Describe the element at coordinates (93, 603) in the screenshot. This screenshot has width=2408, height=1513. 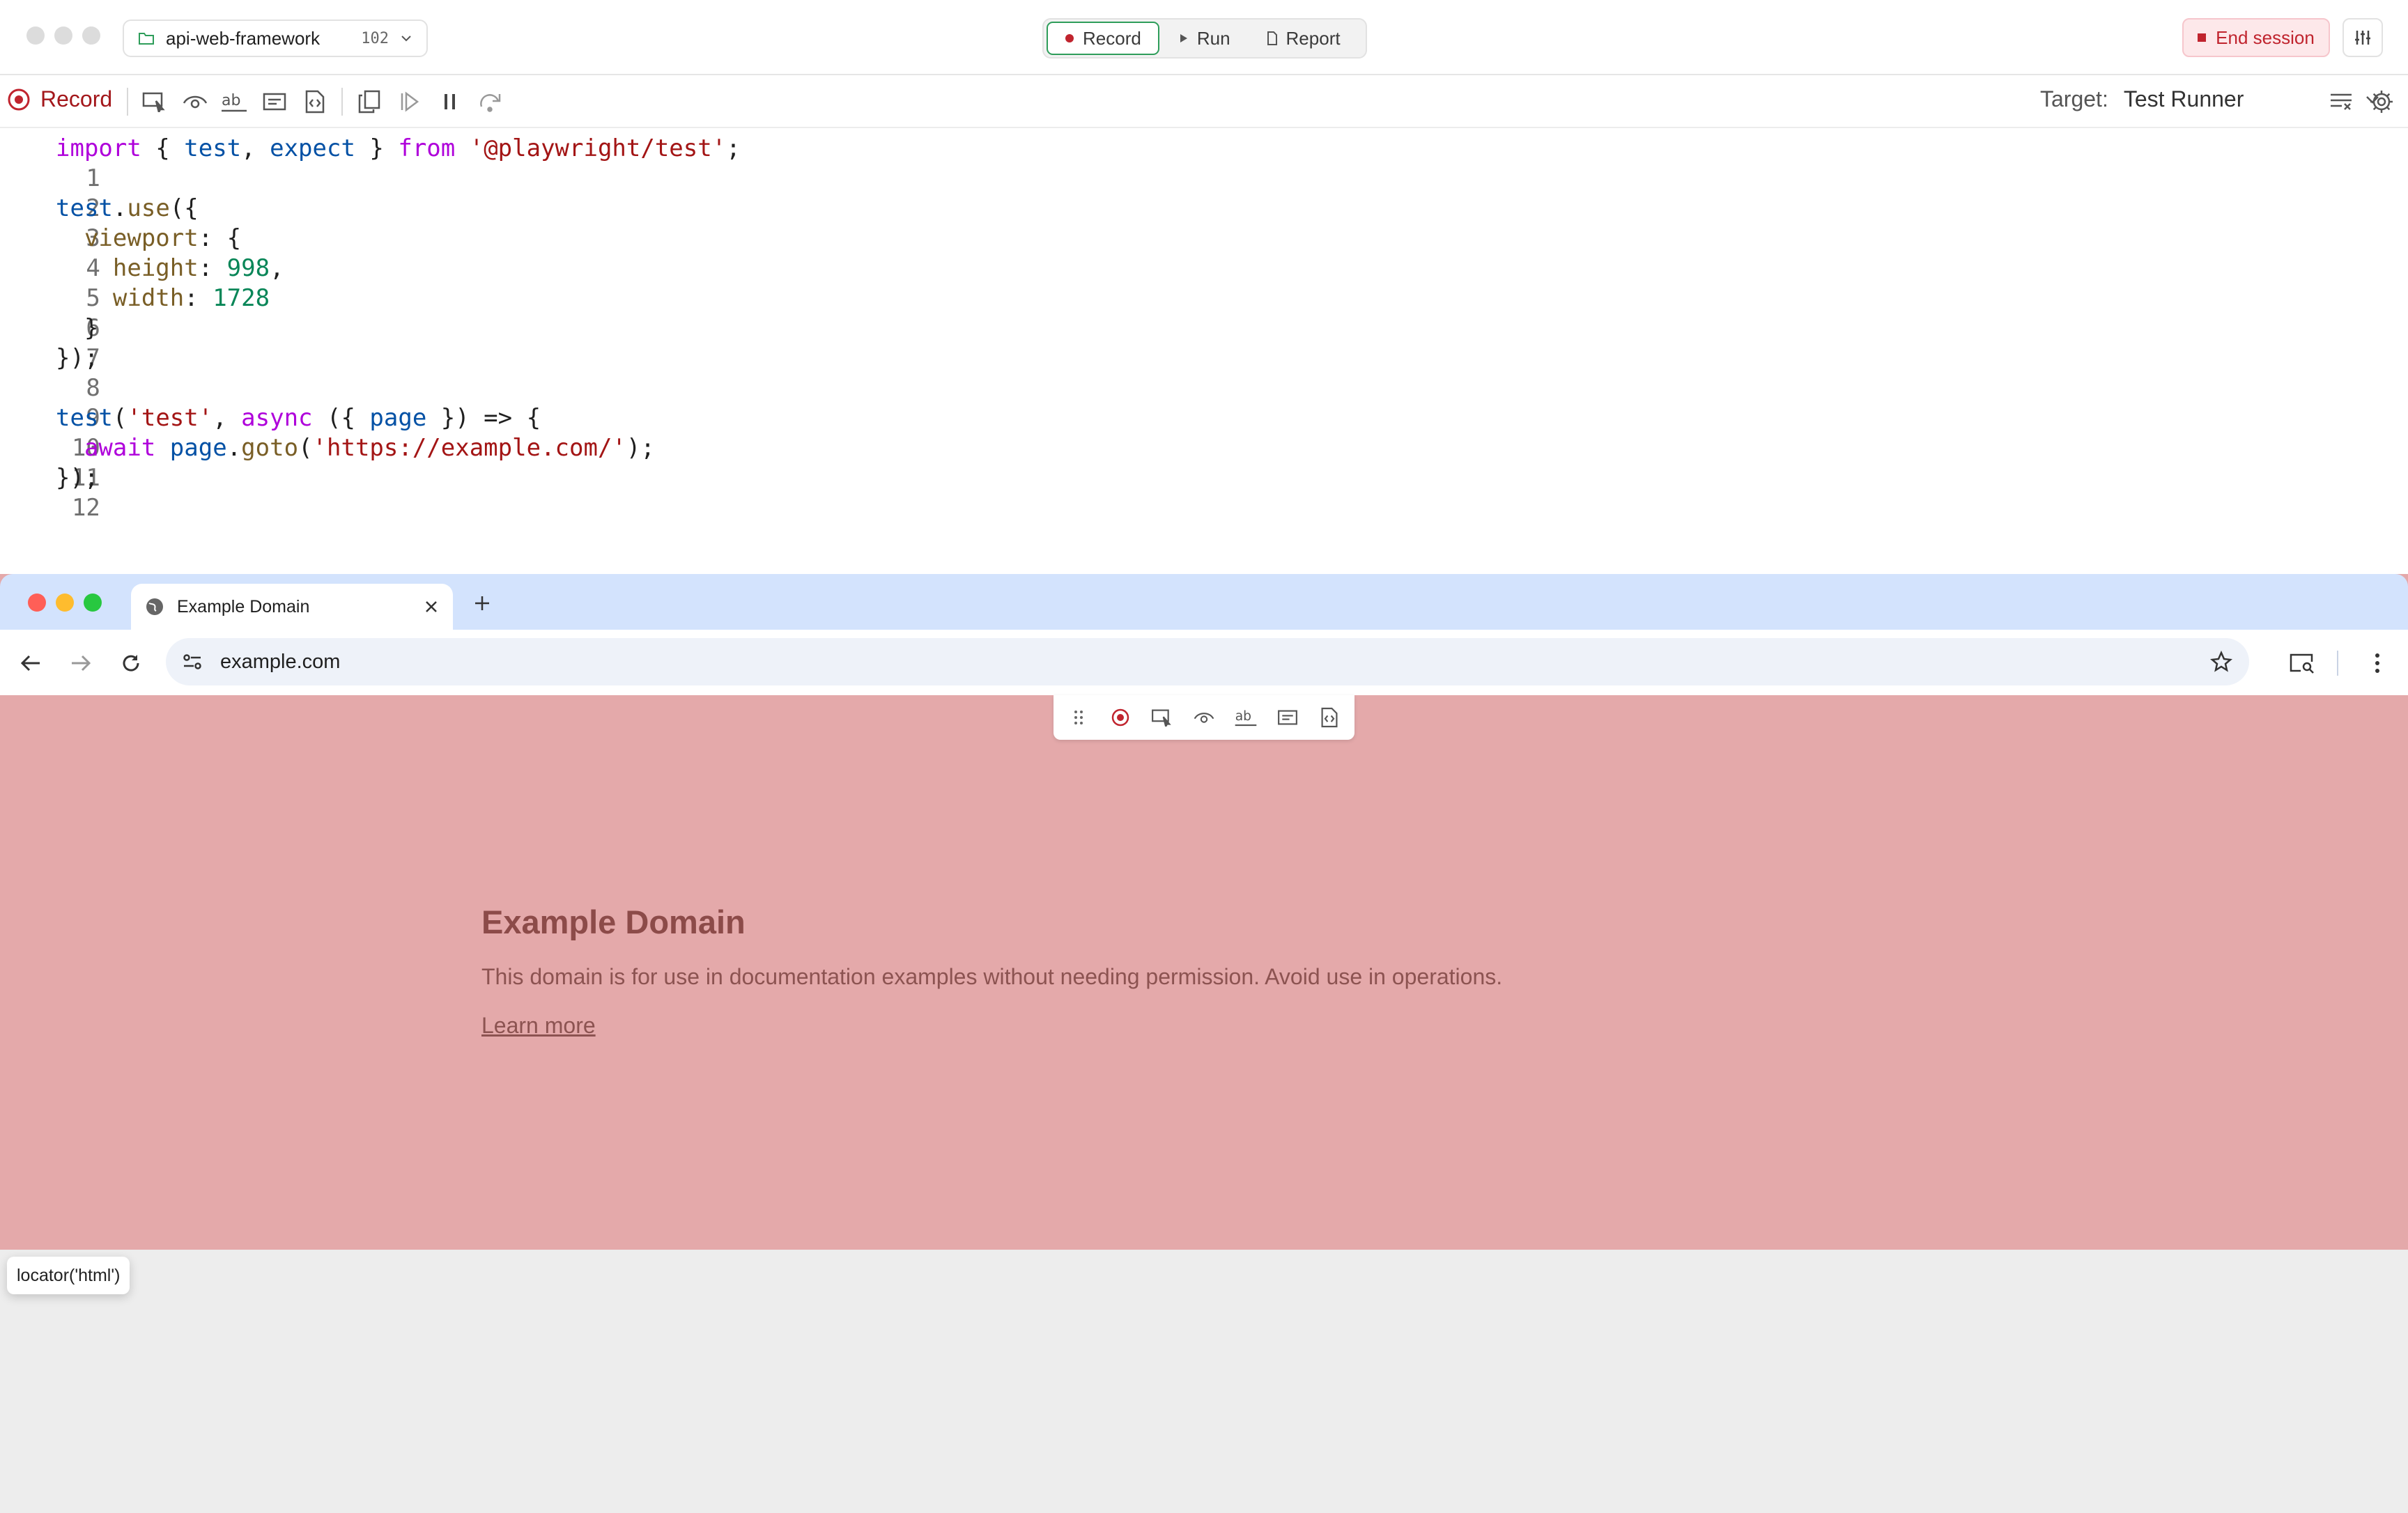
I see `browser-zoom-button` at that location.